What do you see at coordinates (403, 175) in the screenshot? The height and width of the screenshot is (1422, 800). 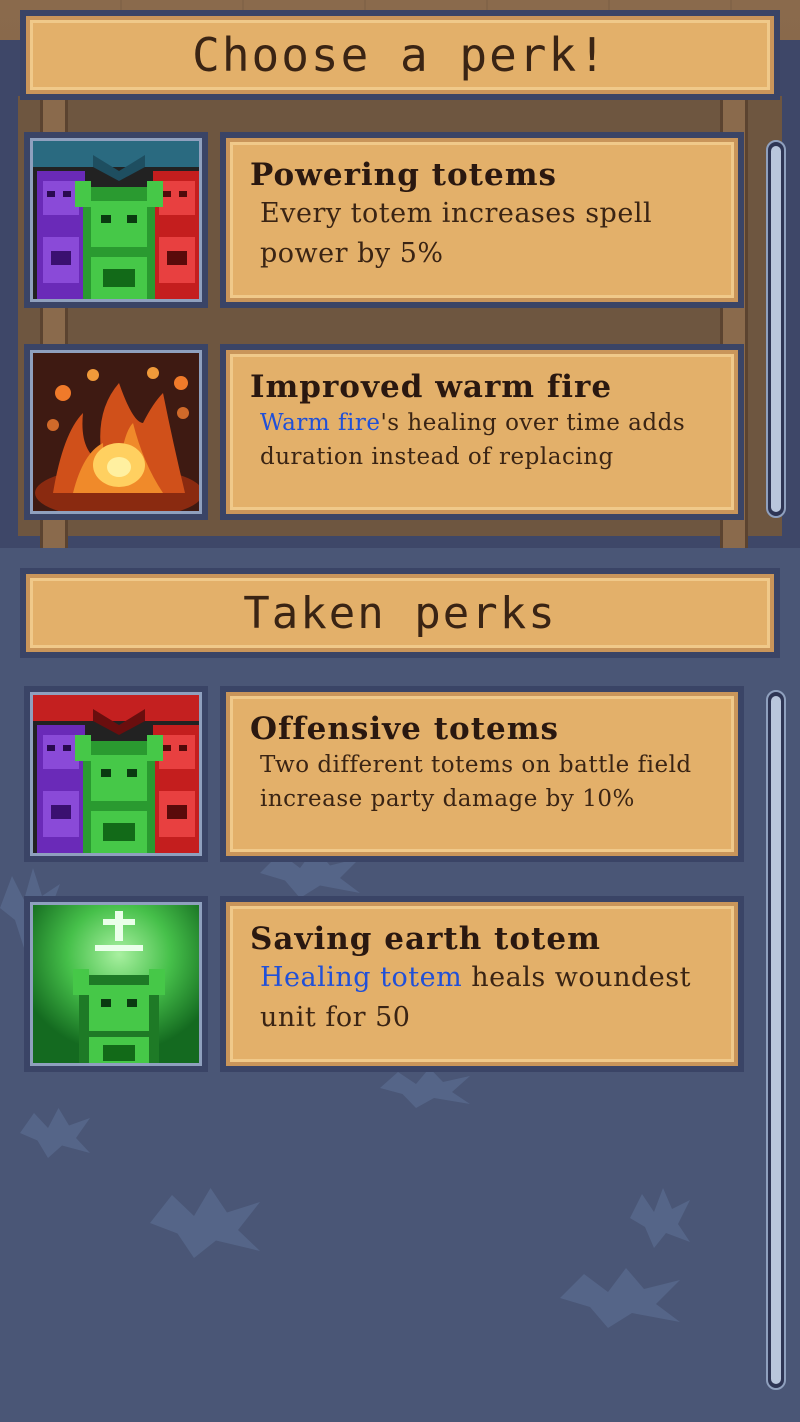 I see `perk-title: Powering totems` at bounding box center [403, 175].